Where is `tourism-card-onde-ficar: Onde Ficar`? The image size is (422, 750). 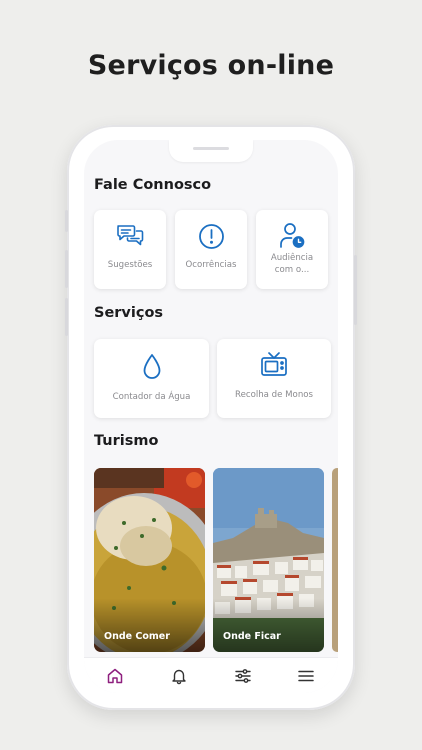 tourism-card-onde-ficar: Onde Ficar is located at coordinates (268, 560).